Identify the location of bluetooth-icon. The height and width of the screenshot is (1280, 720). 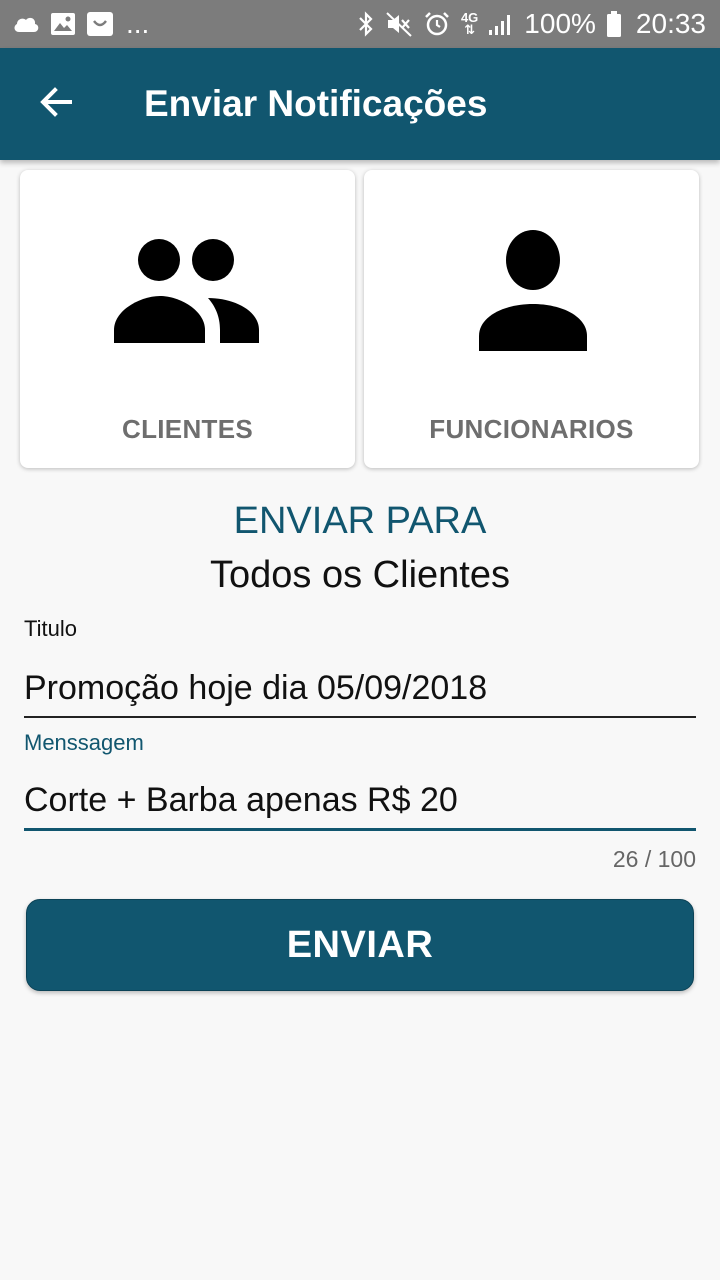
(366, 24).